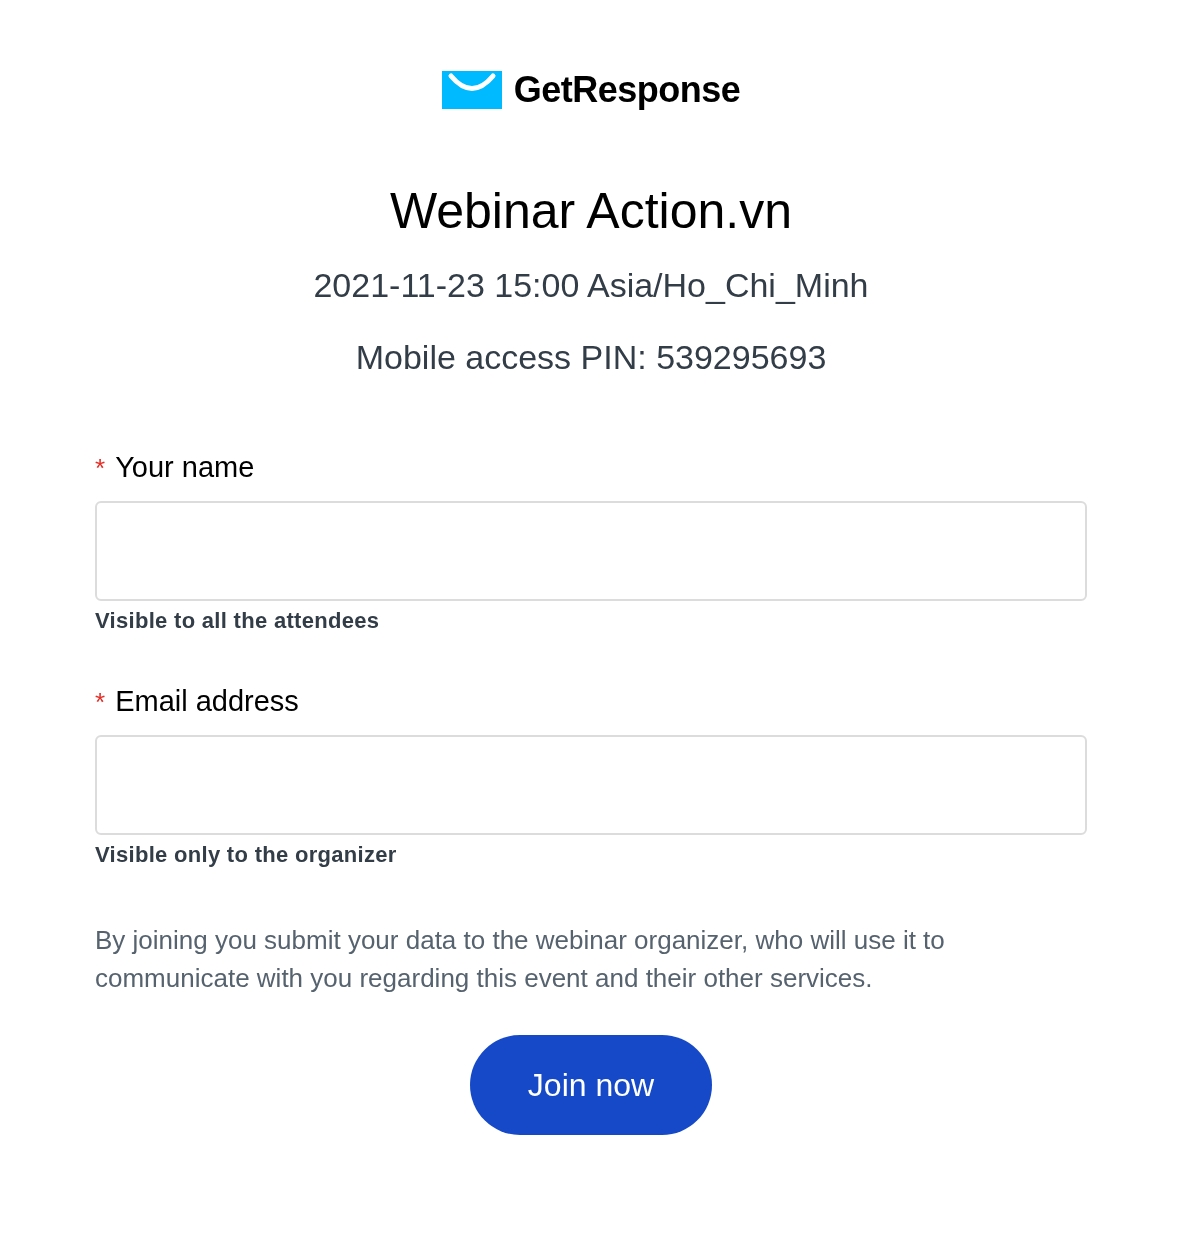  Describe the element at coordinates (591, 1085) in the screenshot. I see `join-button: Join now` at that location.